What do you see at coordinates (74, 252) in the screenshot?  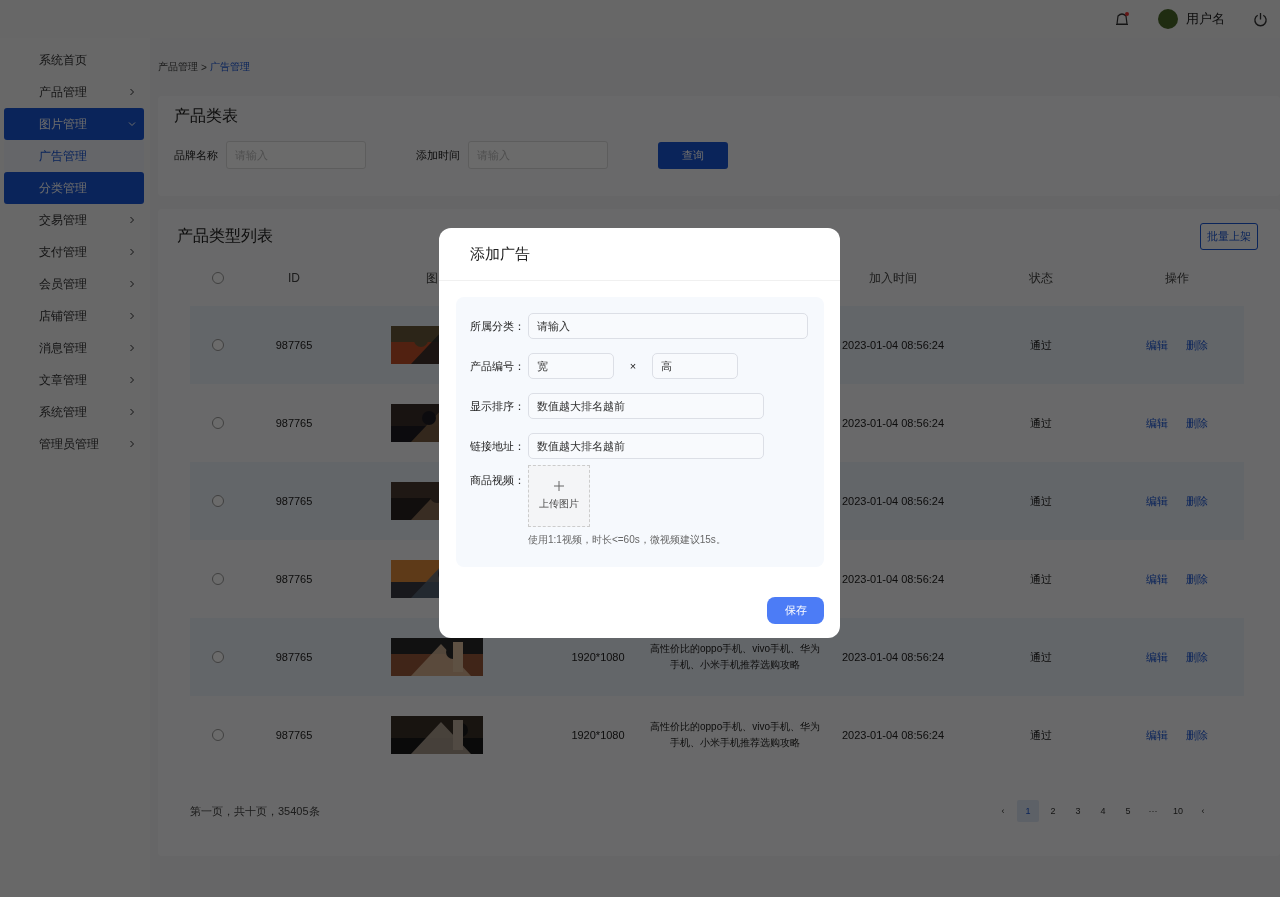 I see `sidebar-item: 支付管理` at bounding box center [74, 252].